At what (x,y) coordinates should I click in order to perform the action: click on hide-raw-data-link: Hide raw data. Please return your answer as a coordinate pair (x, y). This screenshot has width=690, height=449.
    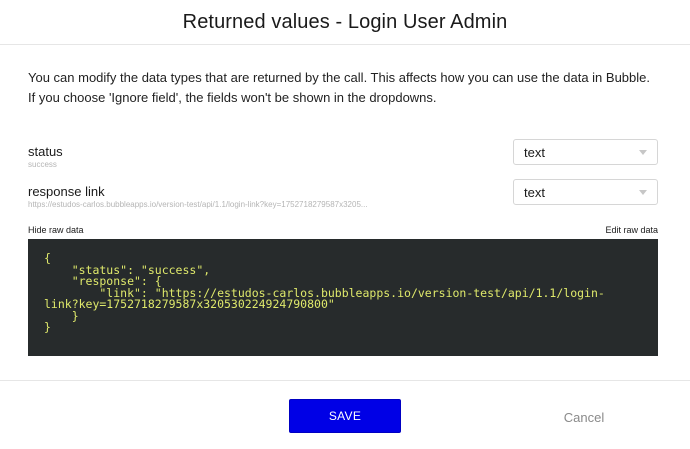
    Looking at the image, I should click on (56, 230).